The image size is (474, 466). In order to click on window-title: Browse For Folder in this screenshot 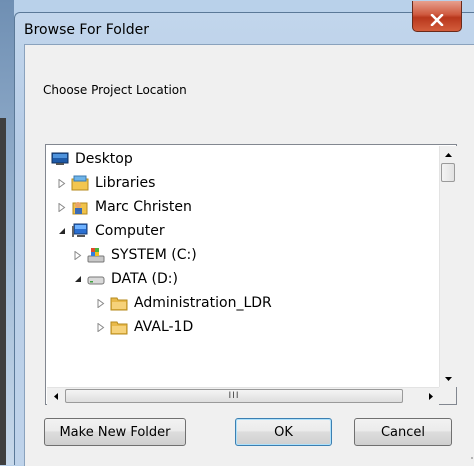, I will do `click(87, 30)`.